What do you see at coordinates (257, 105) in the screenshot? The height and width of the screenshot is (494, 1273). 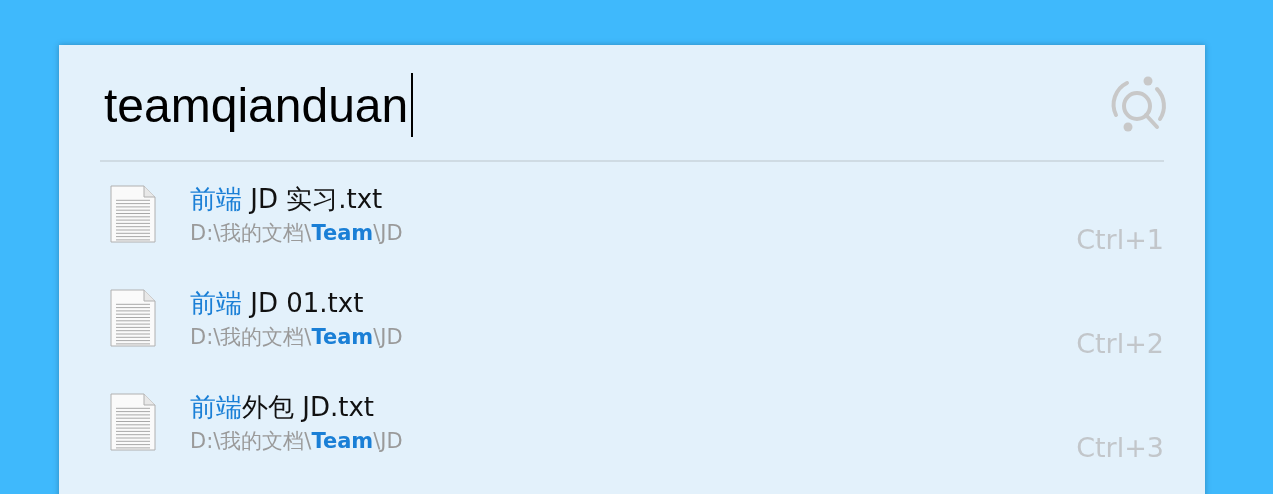 I see `search-field: teamqianduan` at bounding box center [257, 105].